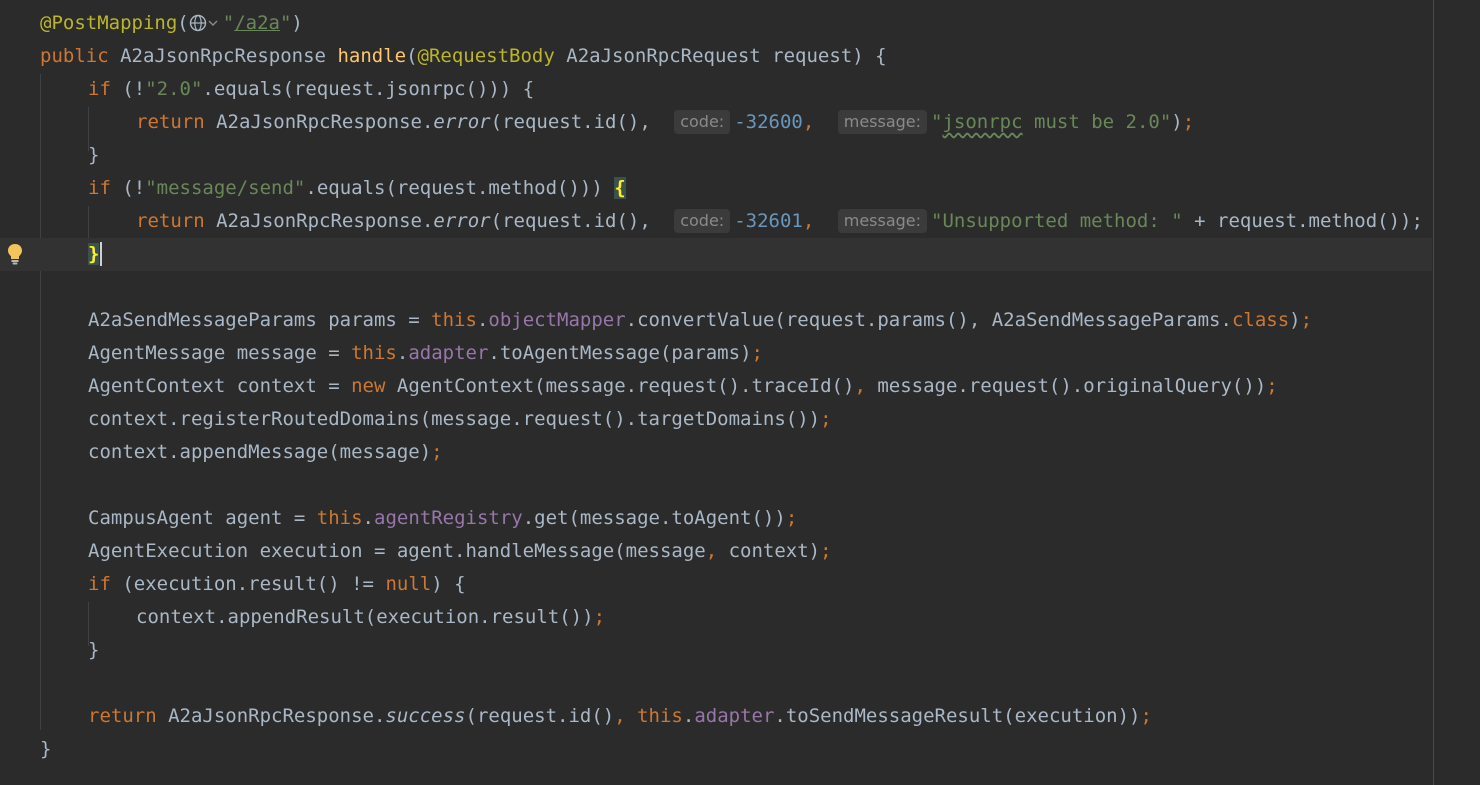 The image size is (1480, 785). I want to click on code-line-14: context.appendMessage(message);, so click(716, 452).